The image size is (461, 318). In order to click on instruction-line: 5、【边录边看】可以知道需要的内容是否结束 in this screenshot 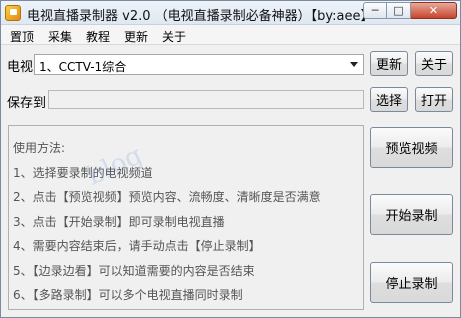, I will do `click(134, 271)`.